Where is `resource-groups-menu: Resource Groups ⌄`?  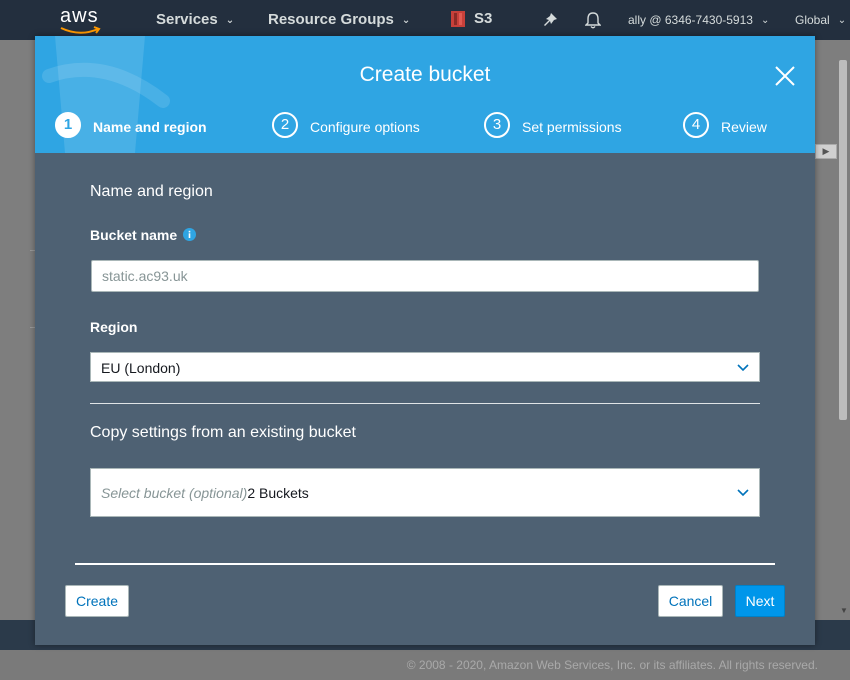
resource-groups-menu: Resource Groups ⌄ is located at coordinates (339, 19).